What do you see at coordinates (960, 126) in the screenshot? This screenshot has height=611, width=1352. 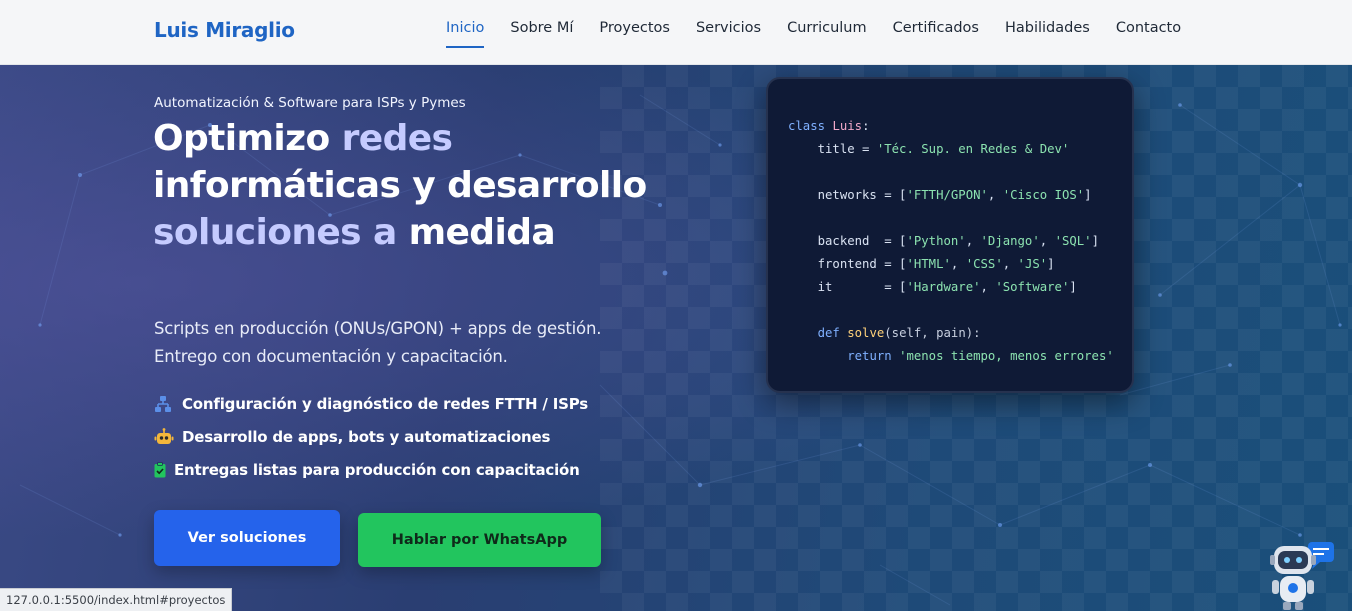 I see `code-line: class Luis:` at bounding box center [960, 126].